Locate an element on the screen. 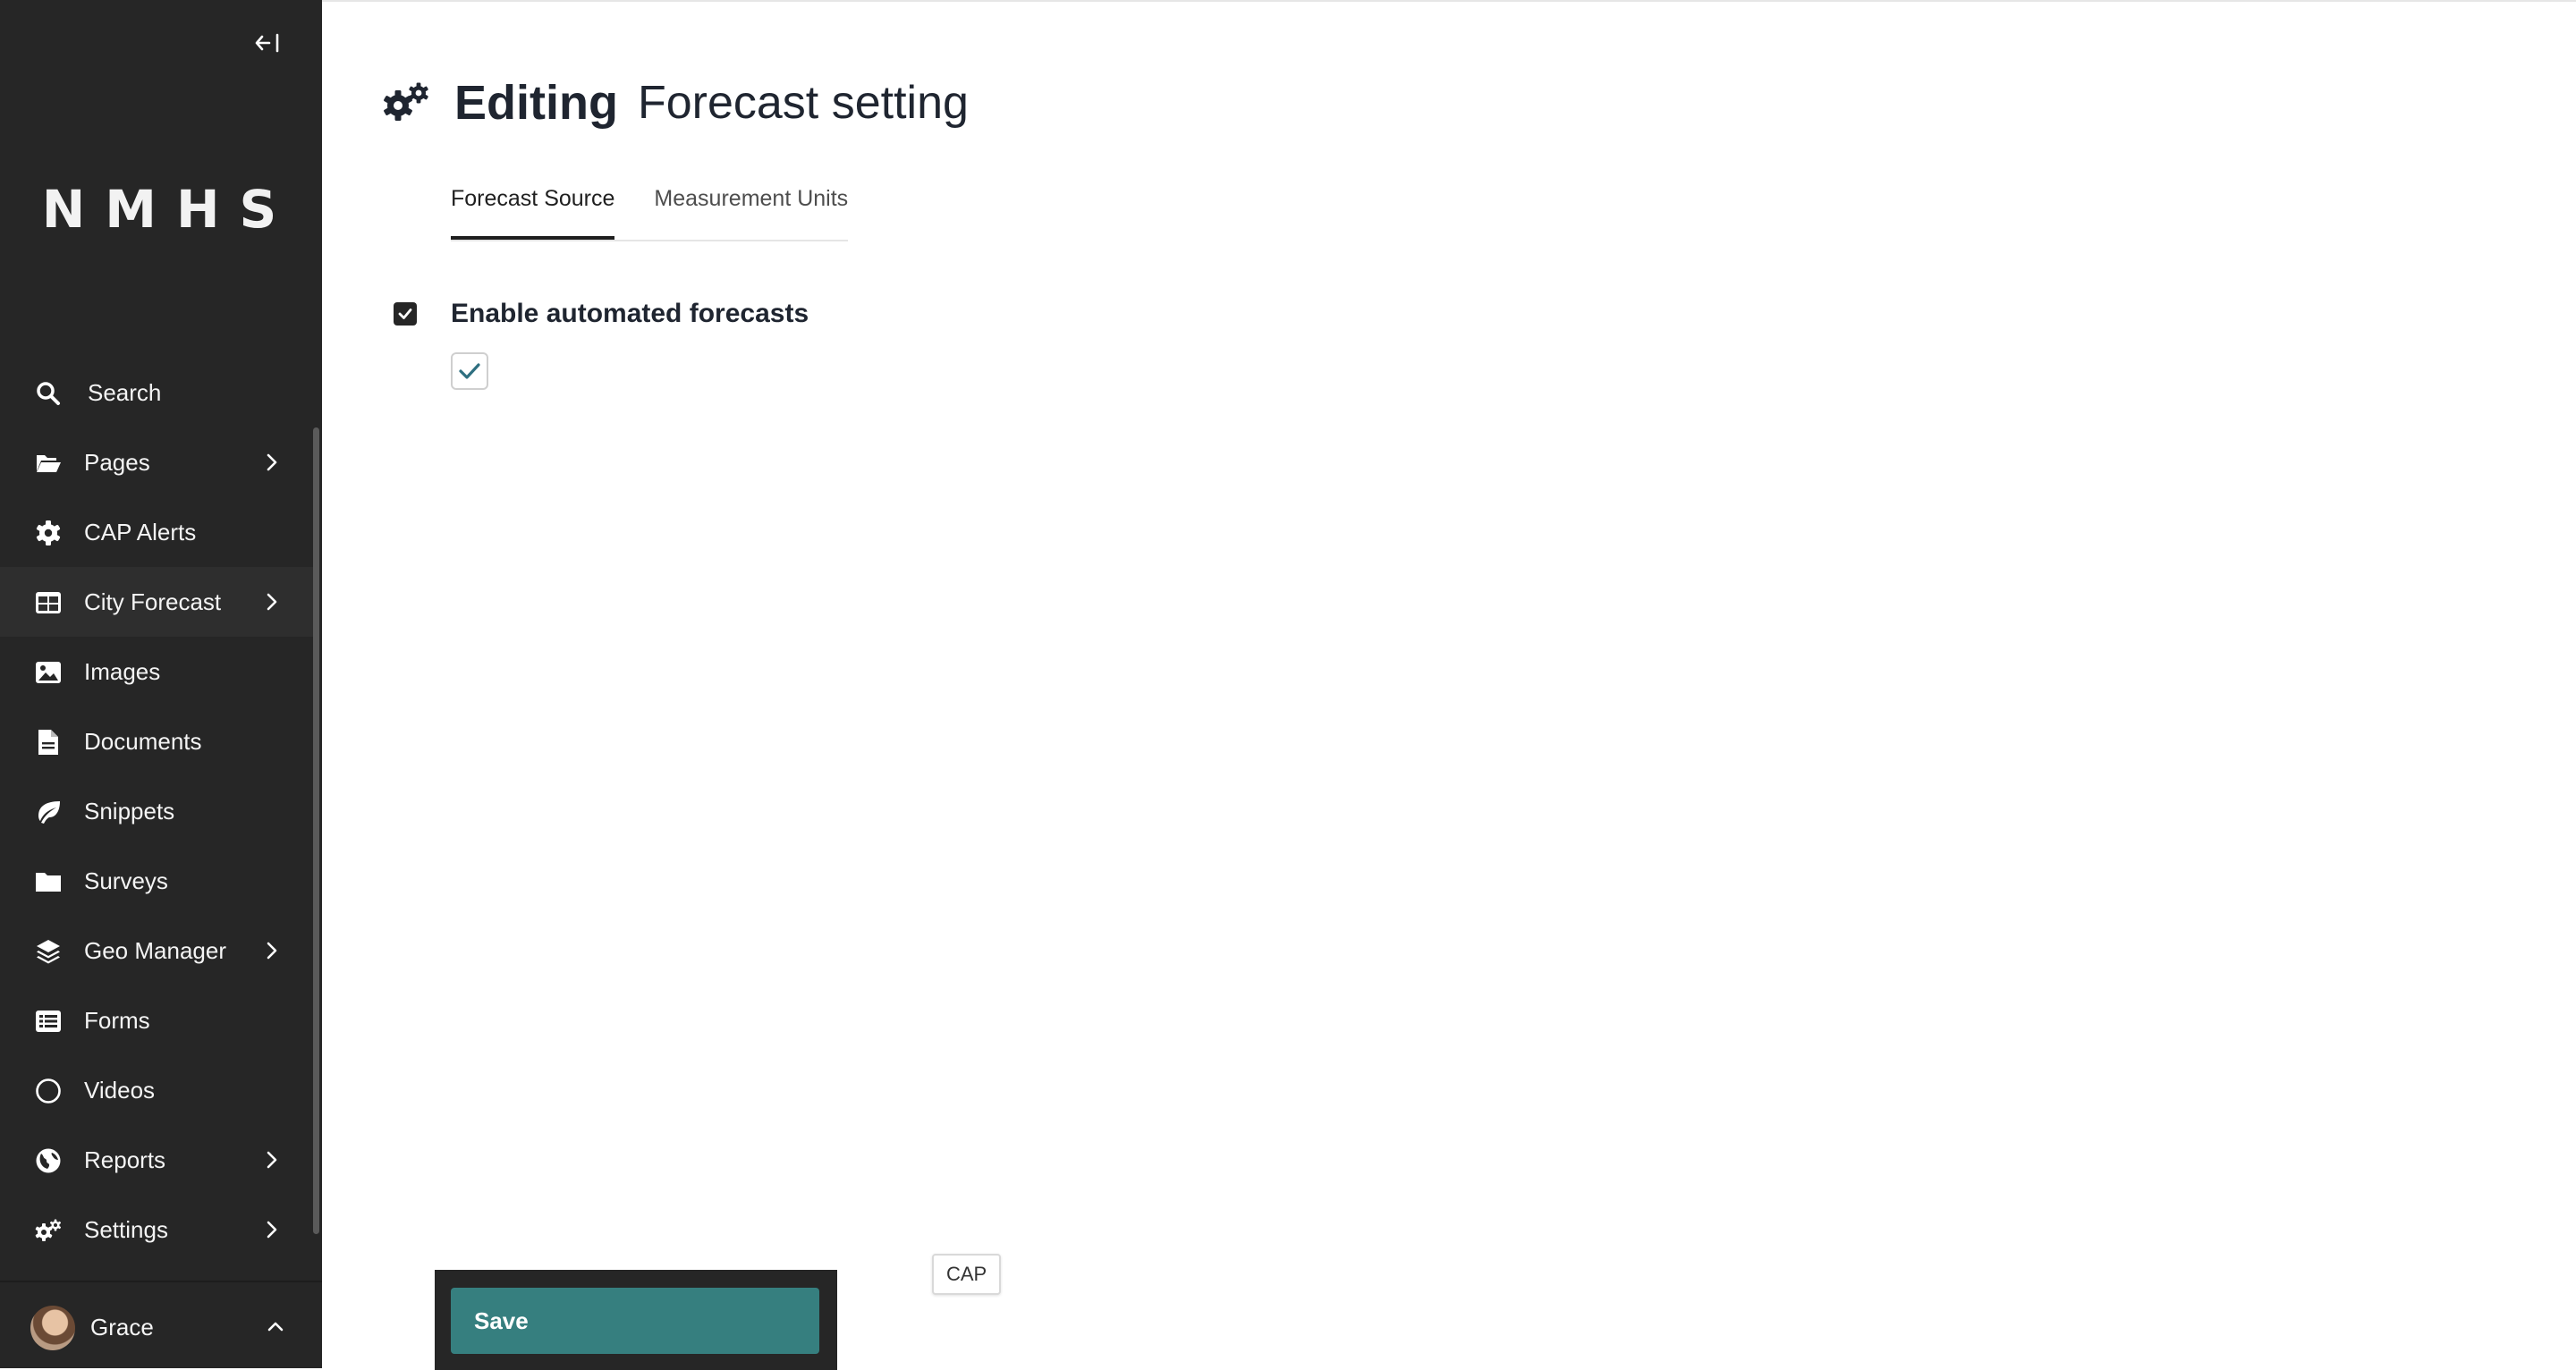 The image size is (2576, 1370). sidebar-item-settings: Settings is located at coordinates (157, 1229).